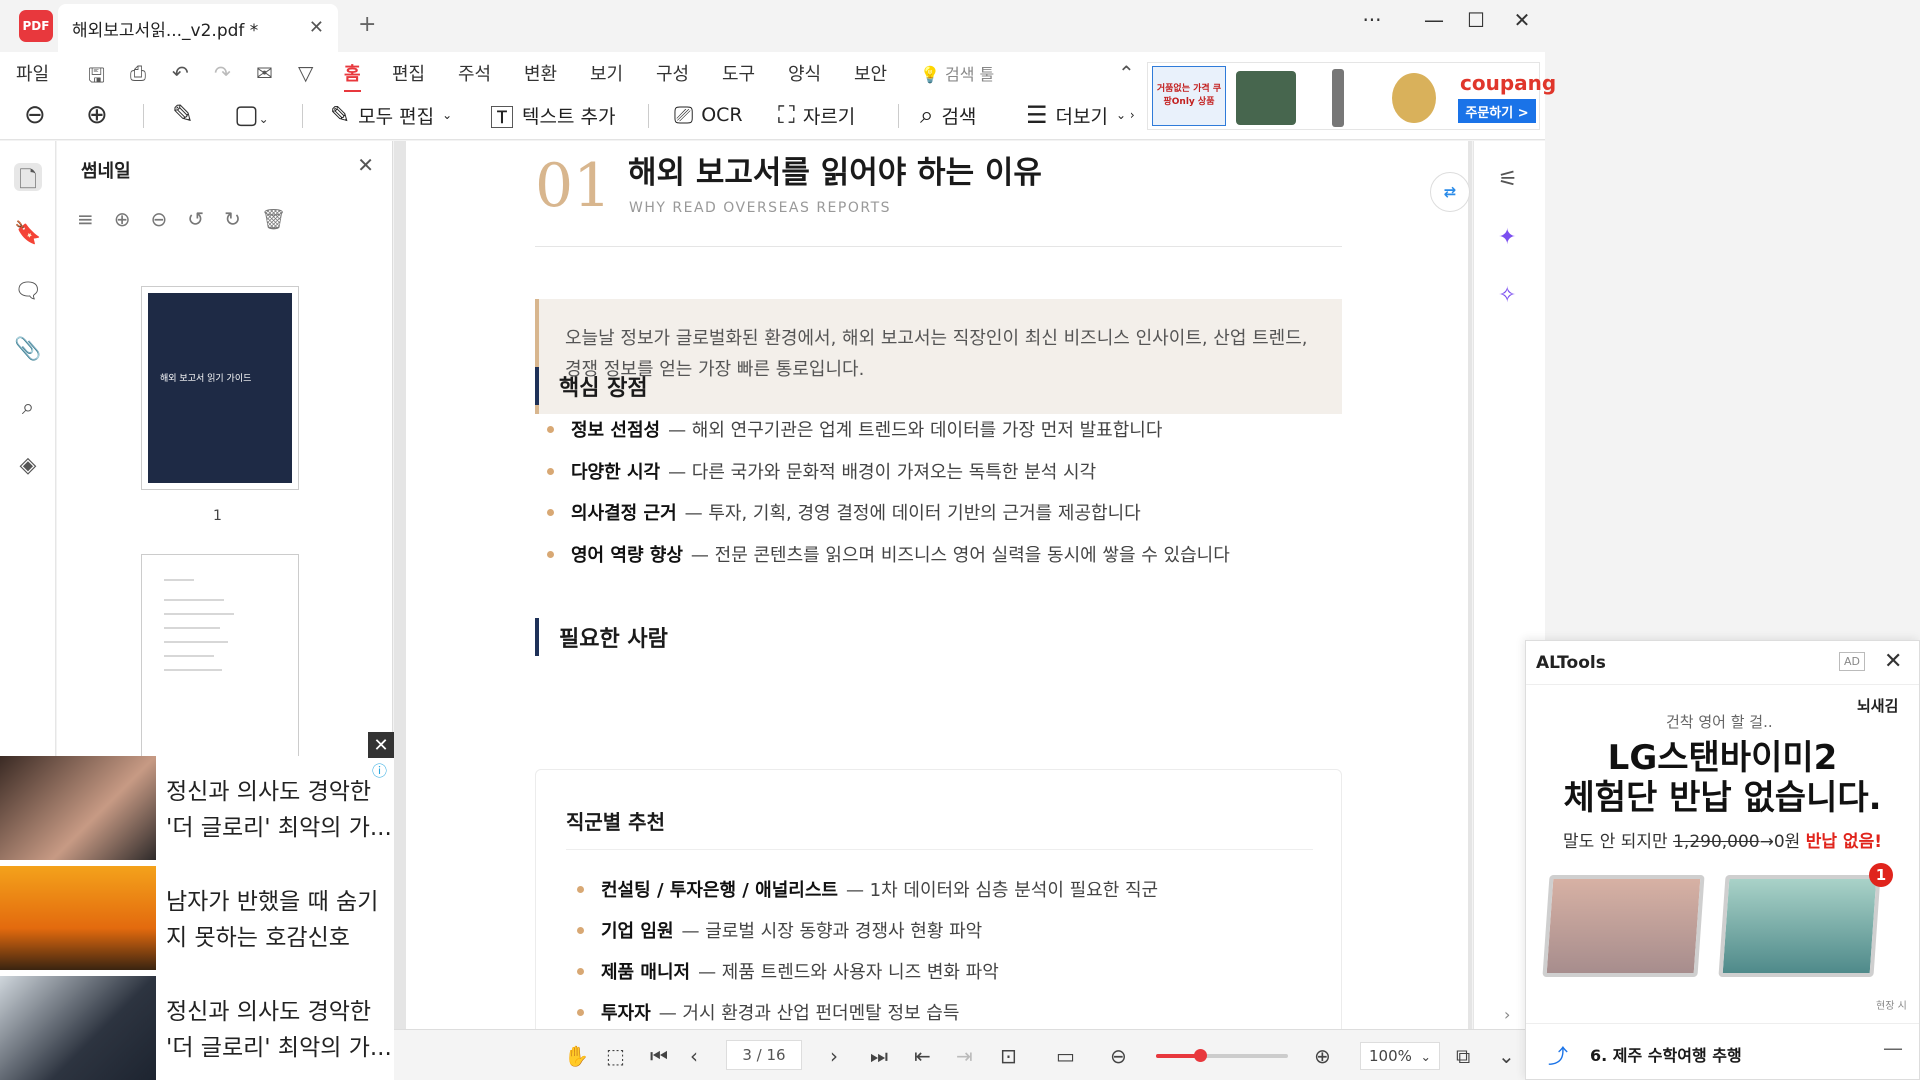  I want to click on redo-icon: ↷, so click(222, 73).